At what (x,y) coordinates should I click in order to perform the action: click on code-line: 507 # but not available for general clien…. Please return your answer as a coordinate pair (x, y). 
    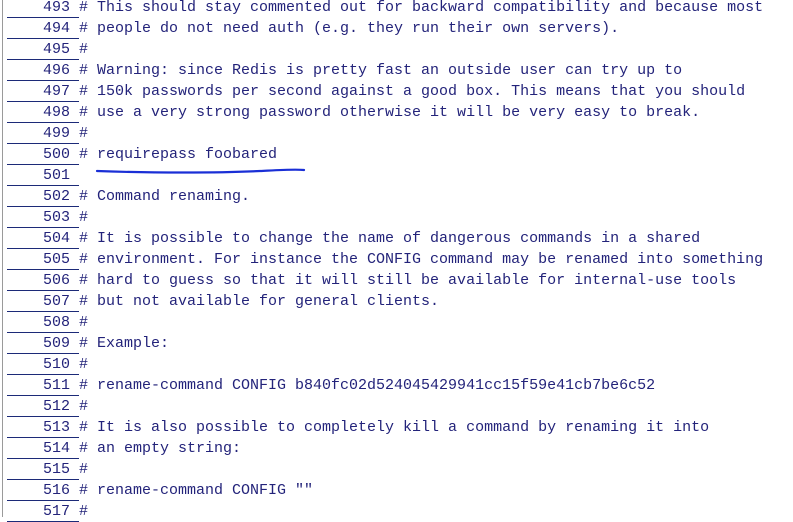
    Looking at the image, I should click on (396, 301).